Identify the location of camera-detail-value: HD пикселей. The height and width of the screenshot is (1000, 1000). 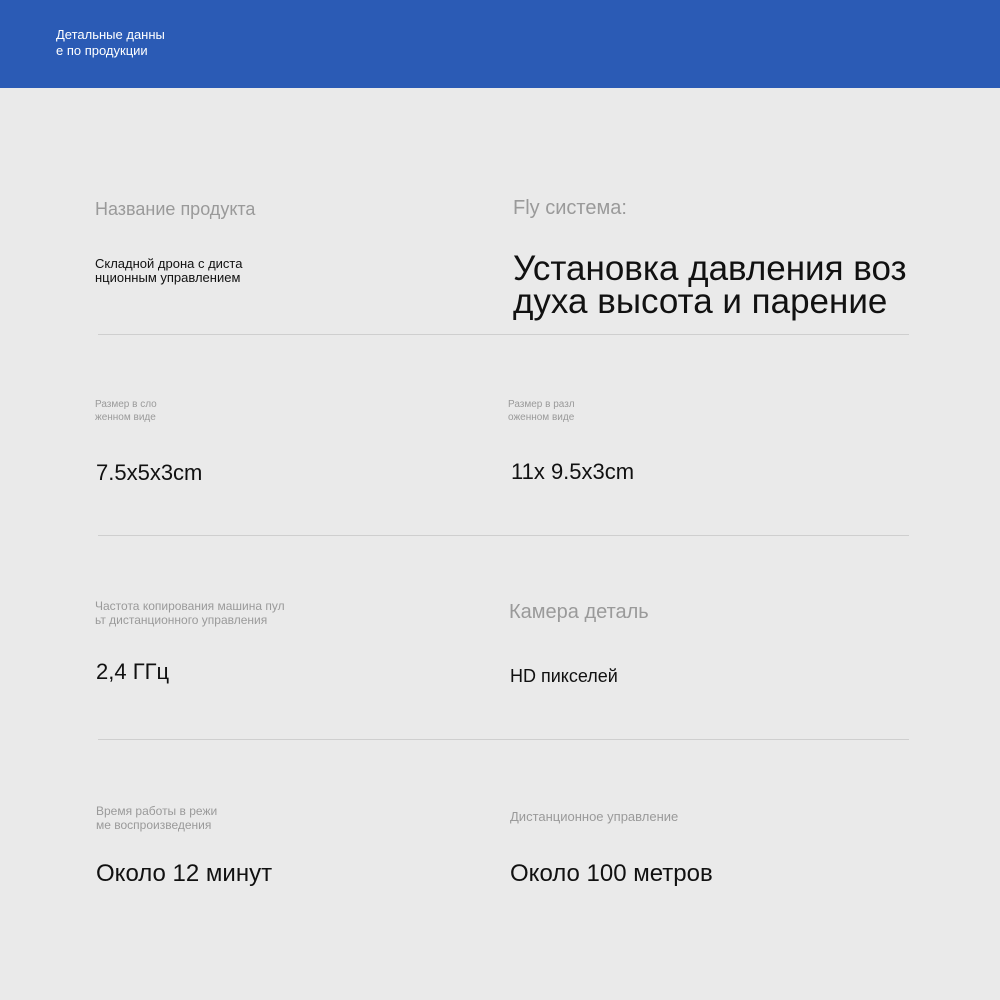
(564, 676).